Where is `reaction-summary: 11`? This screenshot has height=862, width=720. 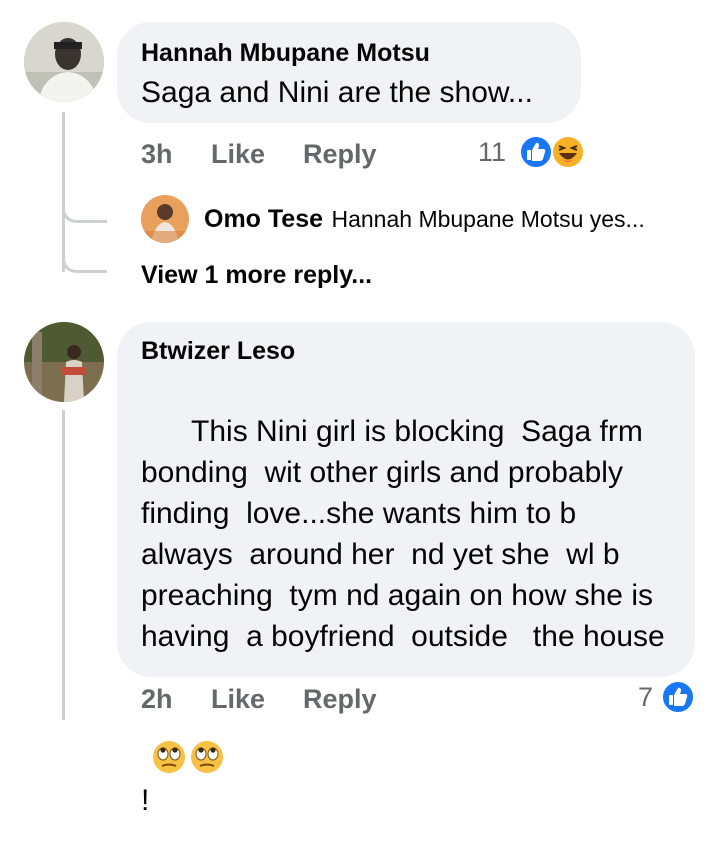
reaction-summary: 11 is located at coordinates (533, 152).